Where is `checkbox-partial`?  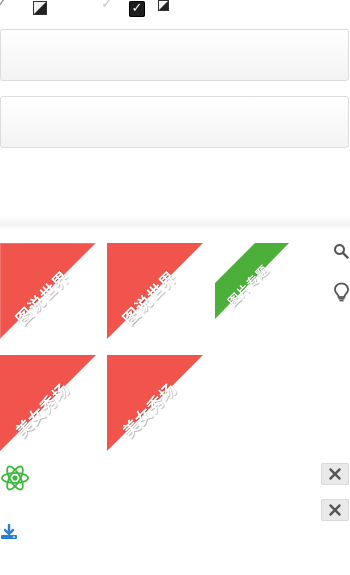 checkbox-partial is located at coordinates (40, 8).